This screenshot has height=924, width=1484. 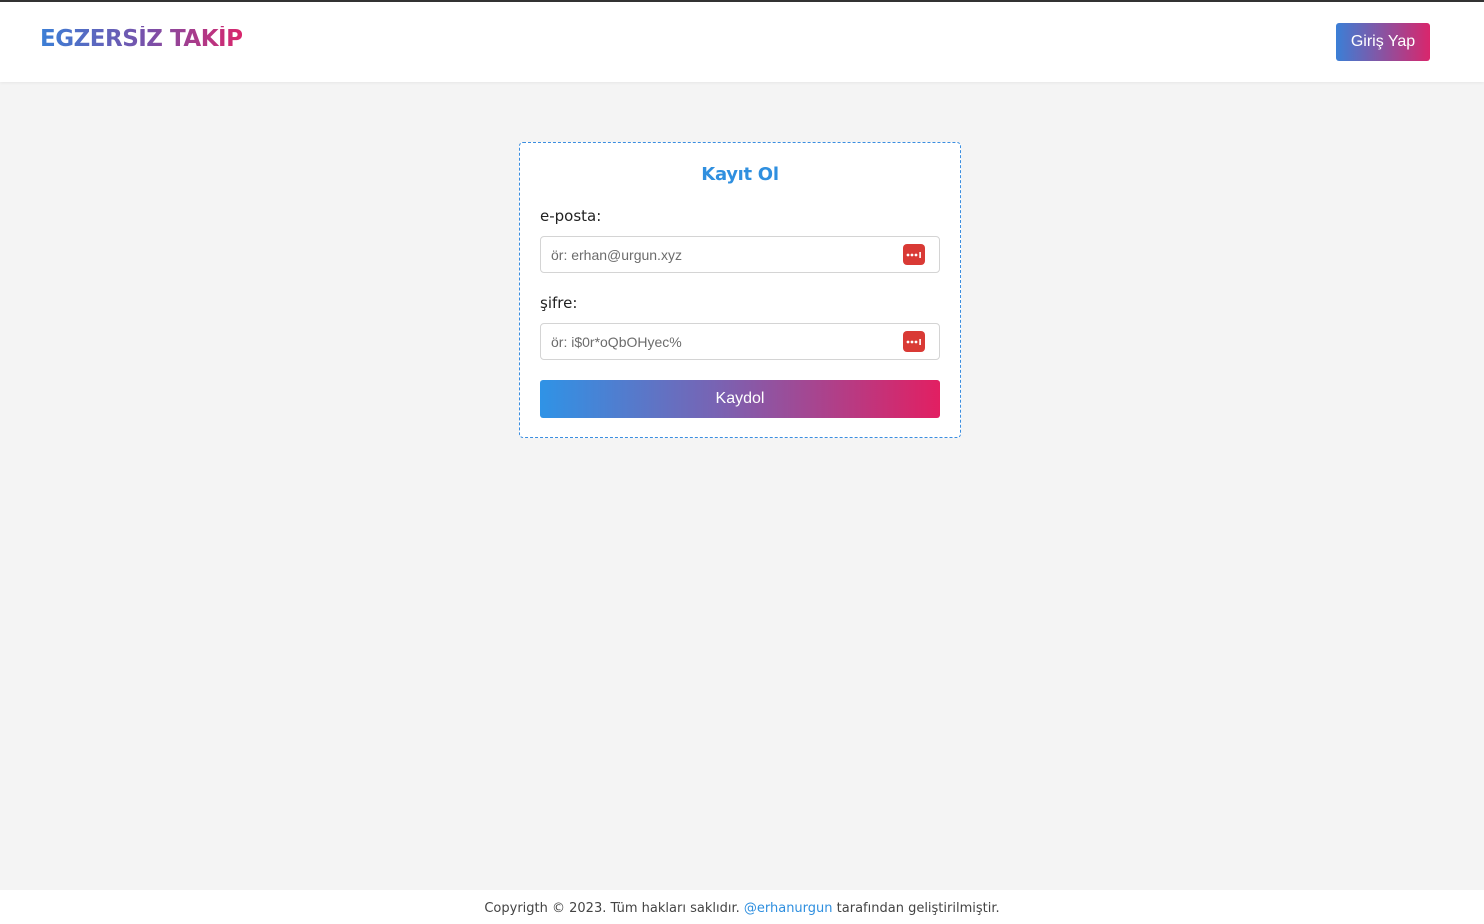 What do you see at coordinates (740, 399) in the screenshot?
I see `register-submit-button: Kaydol` at bounding box center [740, 399].